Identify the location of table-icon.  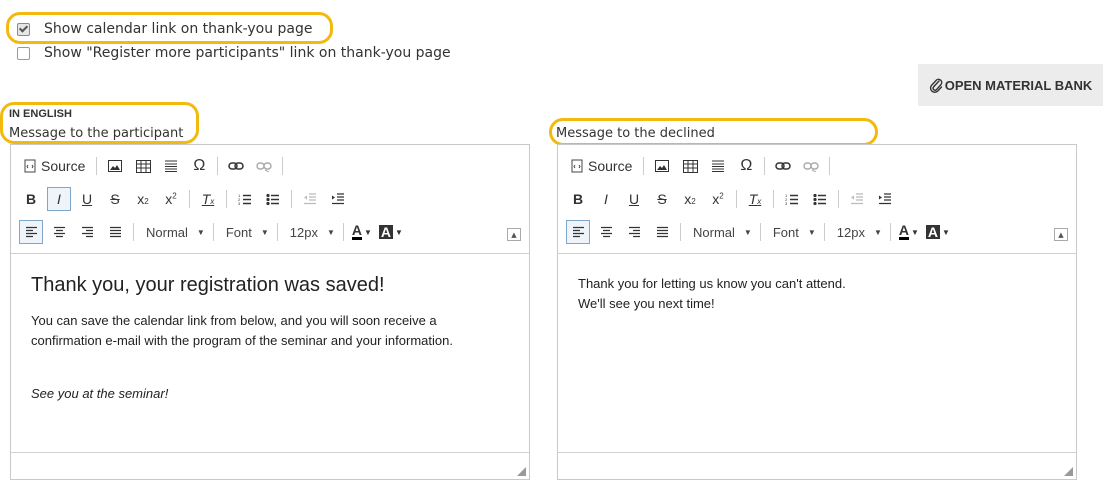
(143, 166).